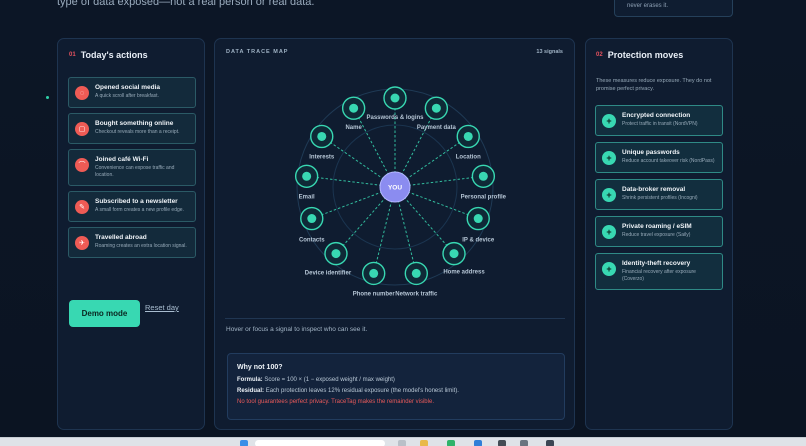 Image resolution: width=806 pixels, height=446 pixels. Describe the element at coordinates (82, 129) in the screenshot. I see `bag-icon: ▢` at that location.